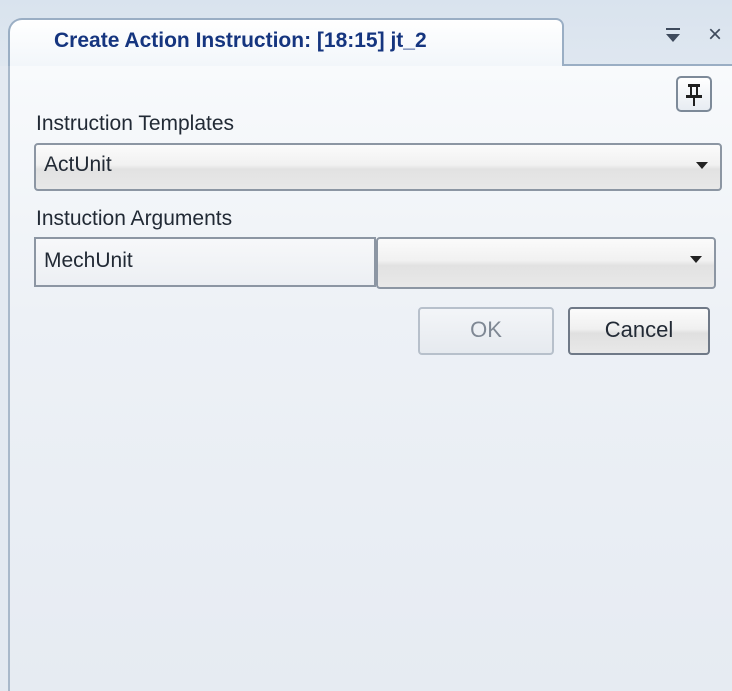  What do you see at coordinates (673, 29) in the screenshot?
I see `menu-bar-shape` at bounding box center [673, 29].